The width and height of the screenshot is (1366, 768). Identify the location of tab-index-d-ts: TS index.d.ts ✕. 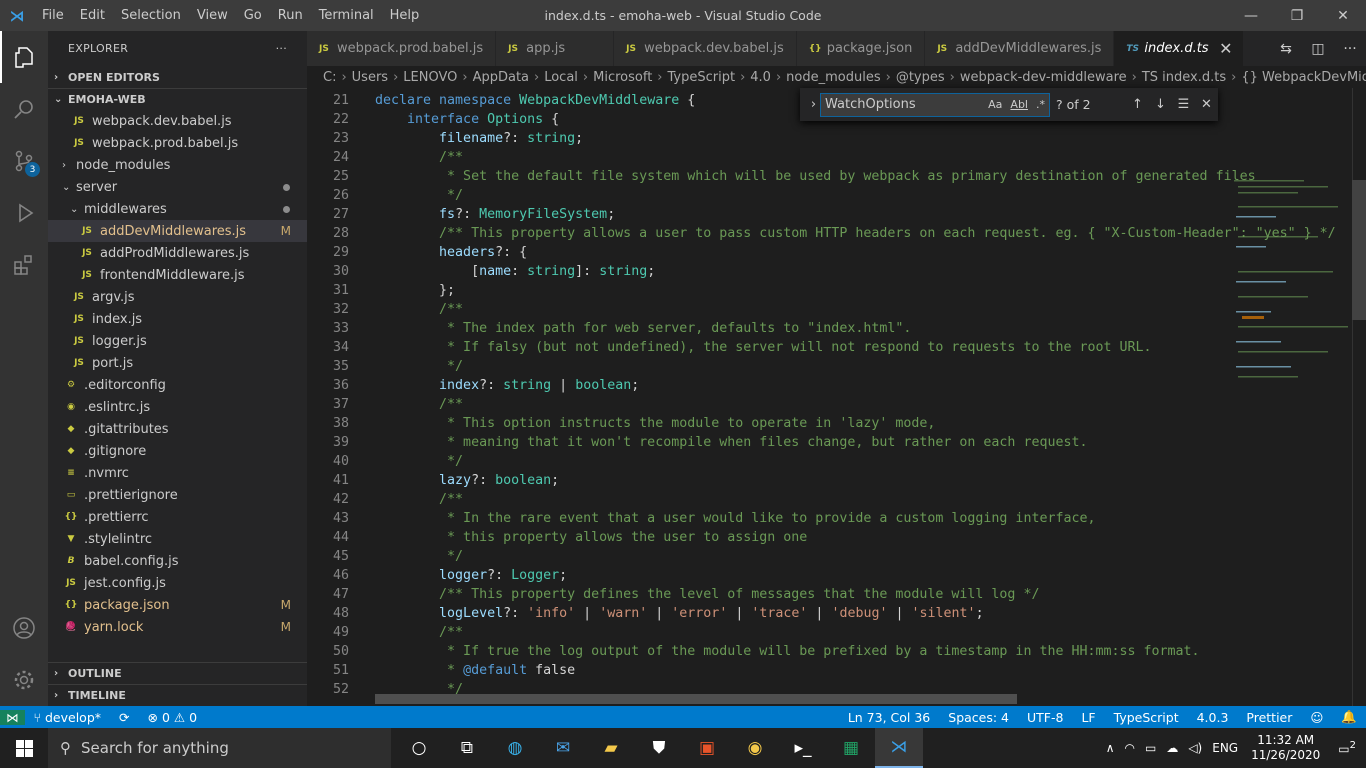
(1179, 48).